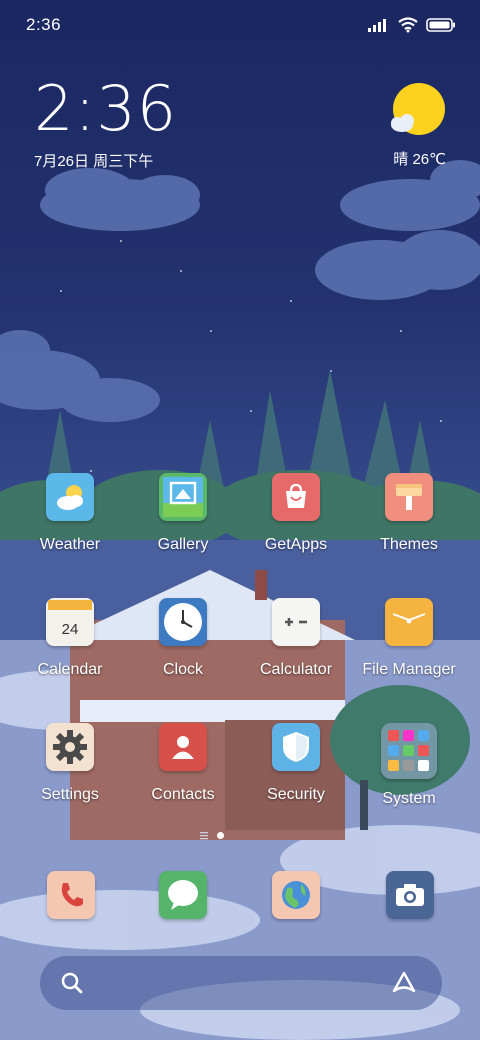  What do you see at coordinates (296, 895) in the screenshot?
I see `browser-icon` at bounding box center [296, 895].